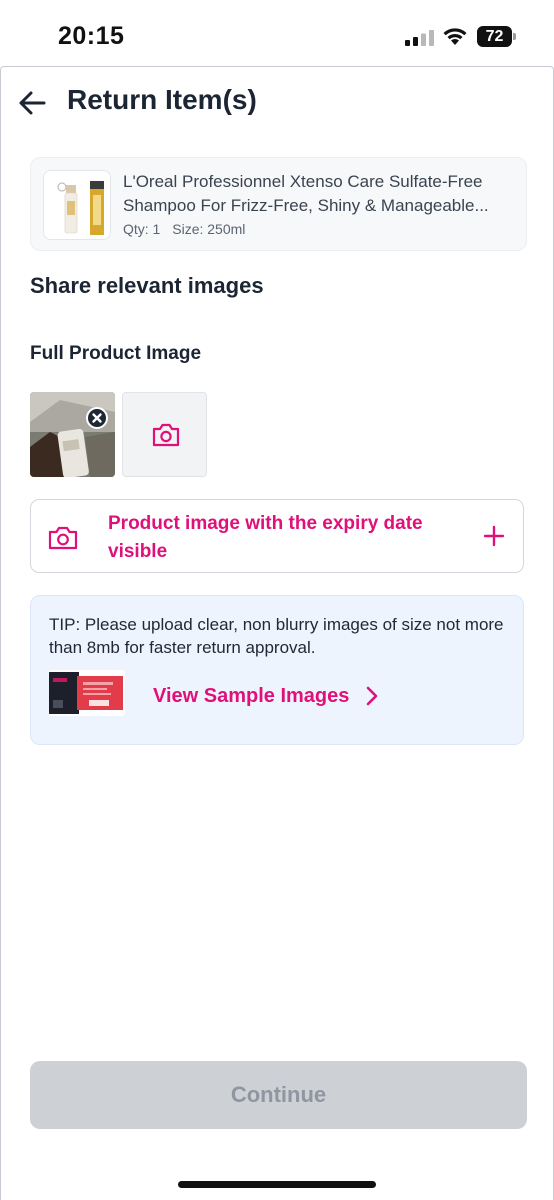 This screenshot has width=554, height=1200. I want to click on product-qty: Qty: 1, so click(142, 229).